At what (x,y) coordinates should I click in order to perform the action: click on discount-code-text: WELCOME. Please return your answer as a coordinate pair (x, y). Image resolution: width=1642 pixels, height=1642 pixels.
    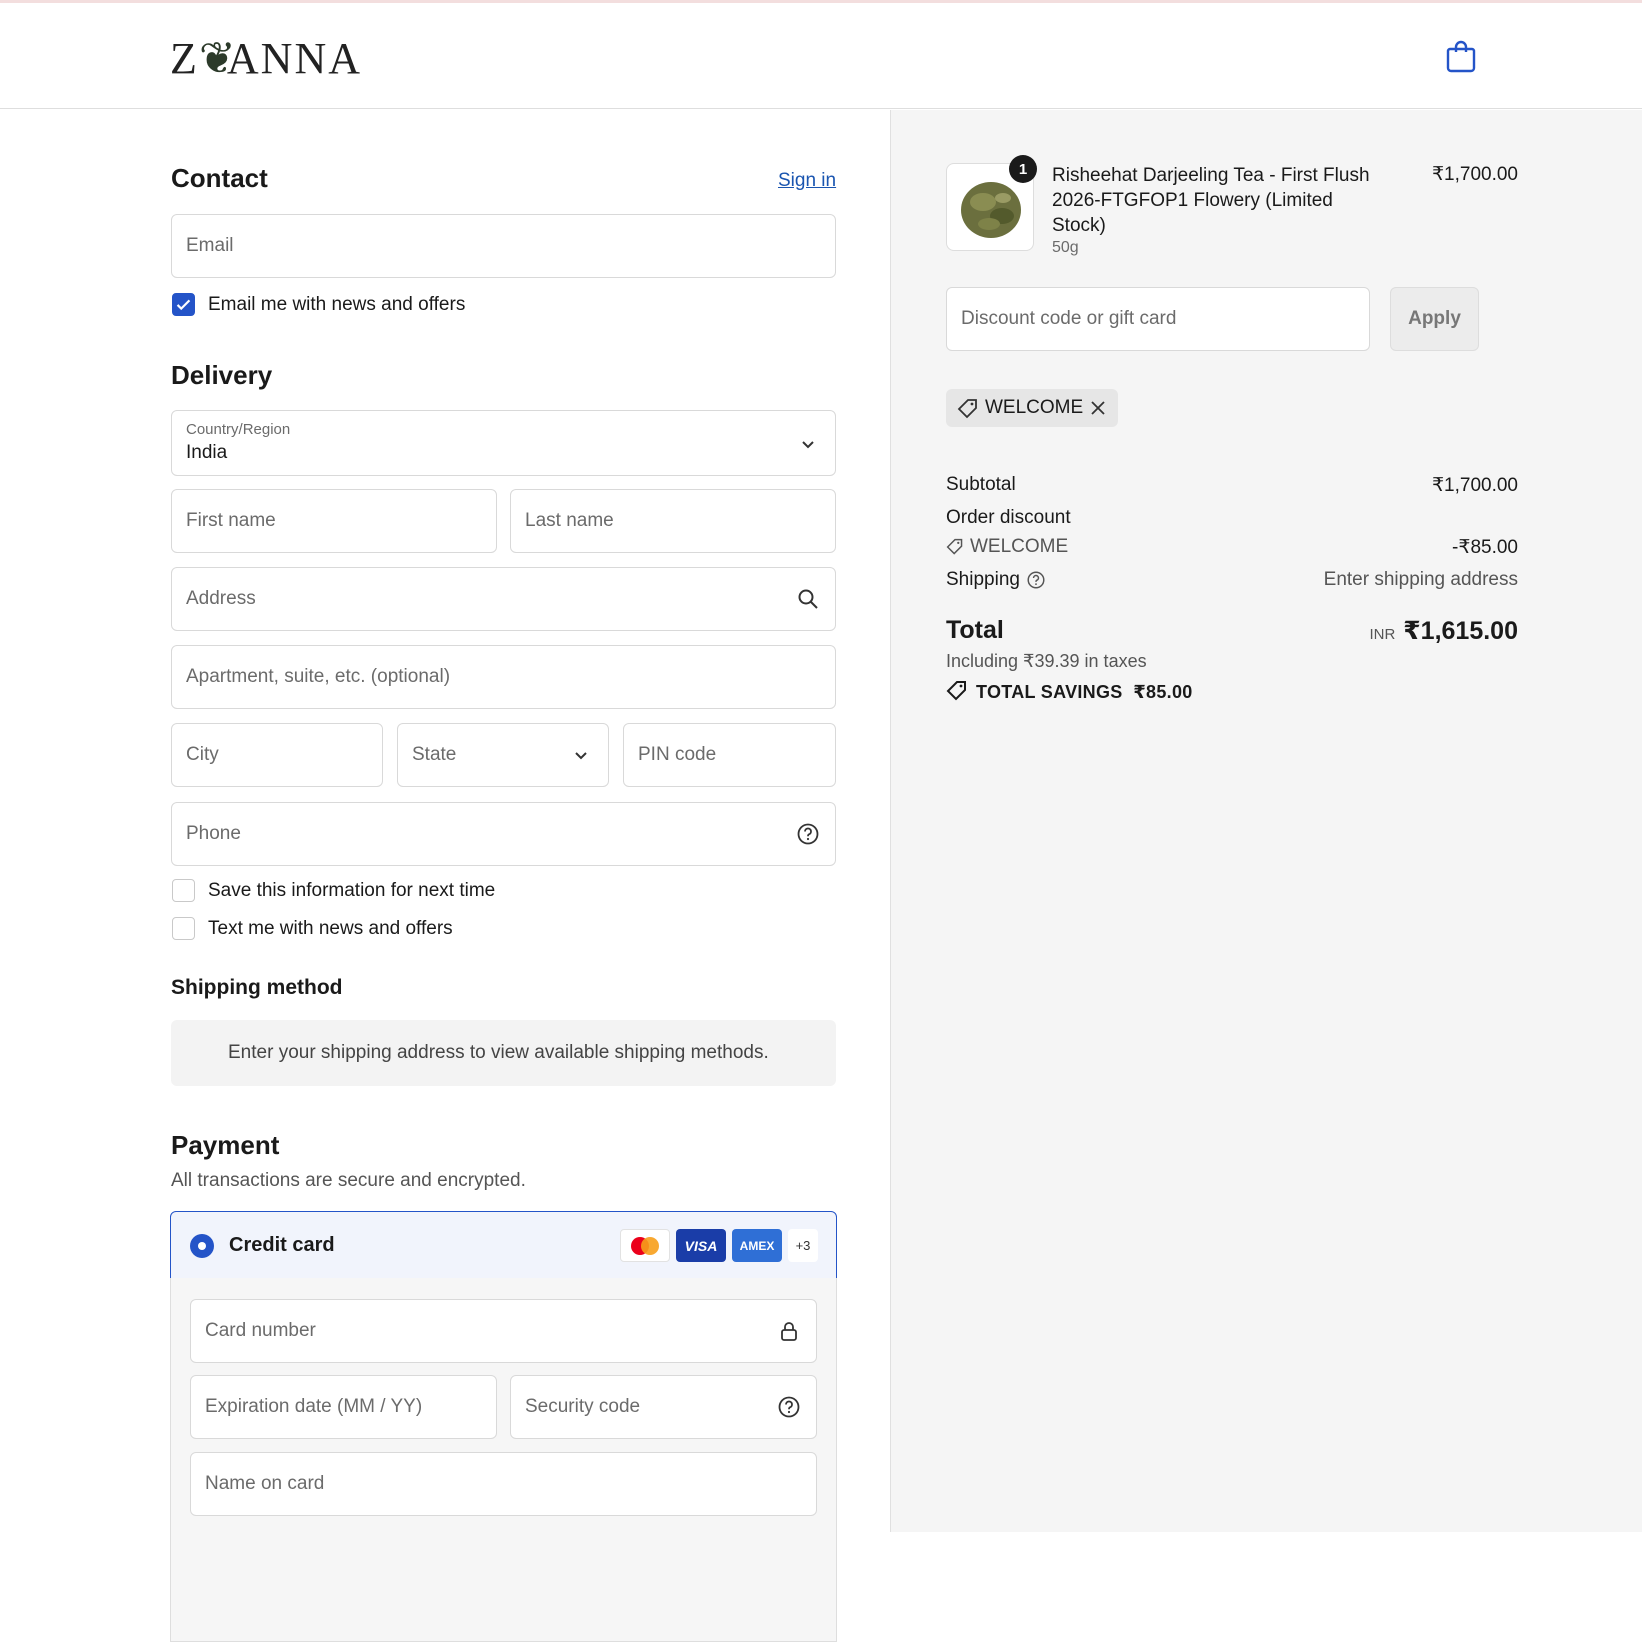
    Looking at the image, I should click on (1019, 546).